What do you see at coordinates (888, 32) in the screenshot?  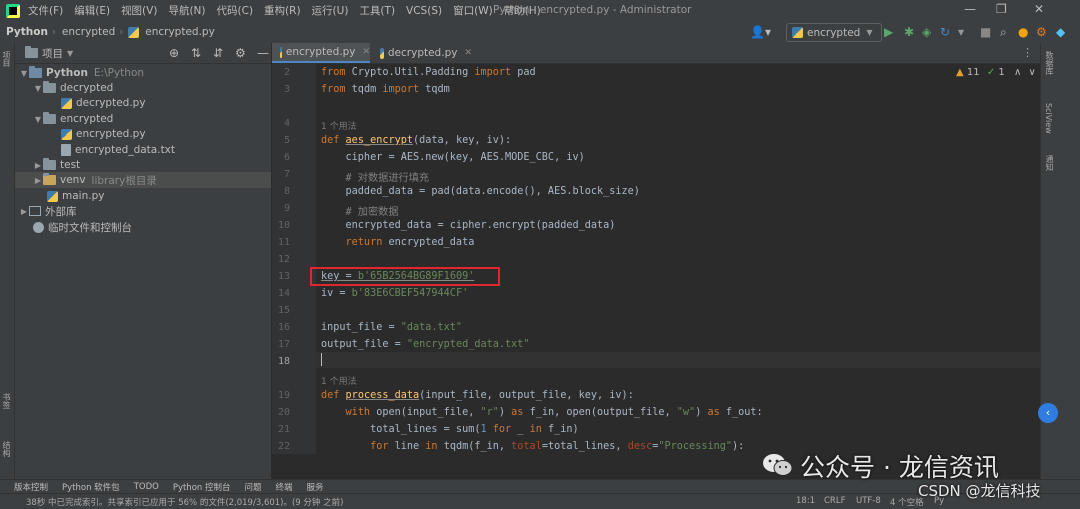 I see `run-icon: ▶` at bounding box center [888, 32].